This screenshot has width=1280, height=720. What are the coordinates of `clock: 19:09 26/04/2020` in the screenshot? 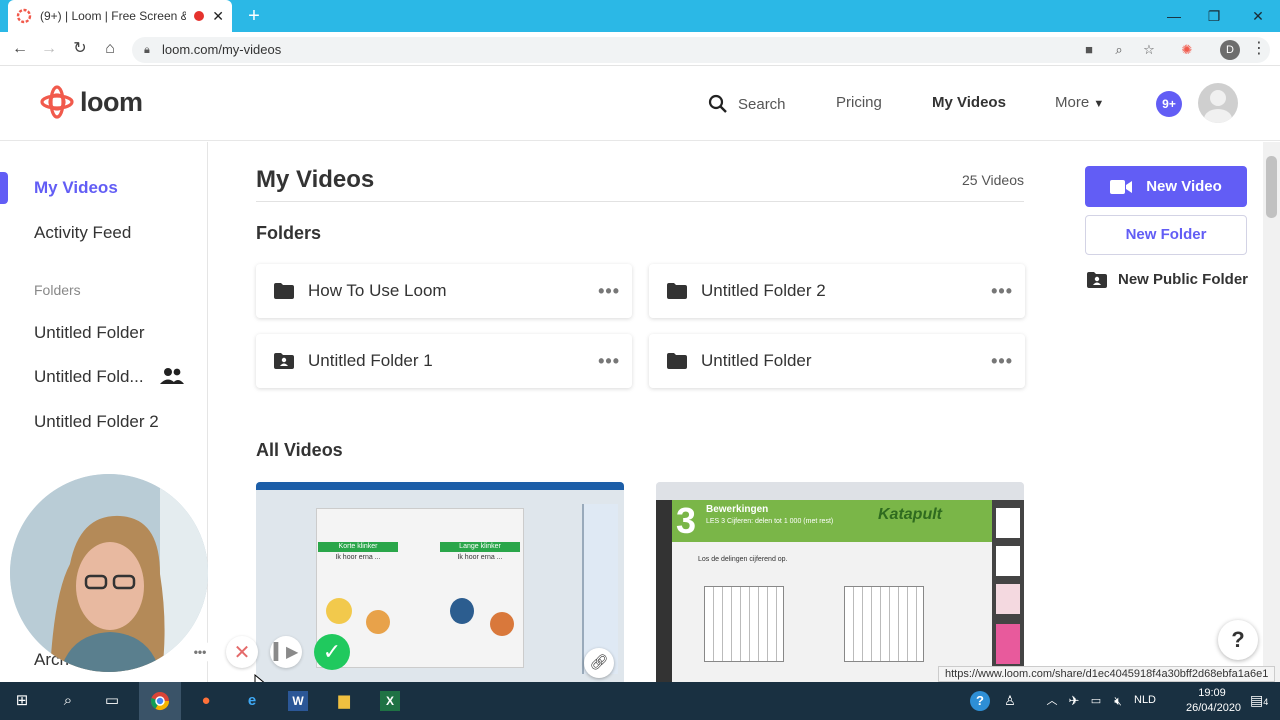 It's located at (1213, 701).